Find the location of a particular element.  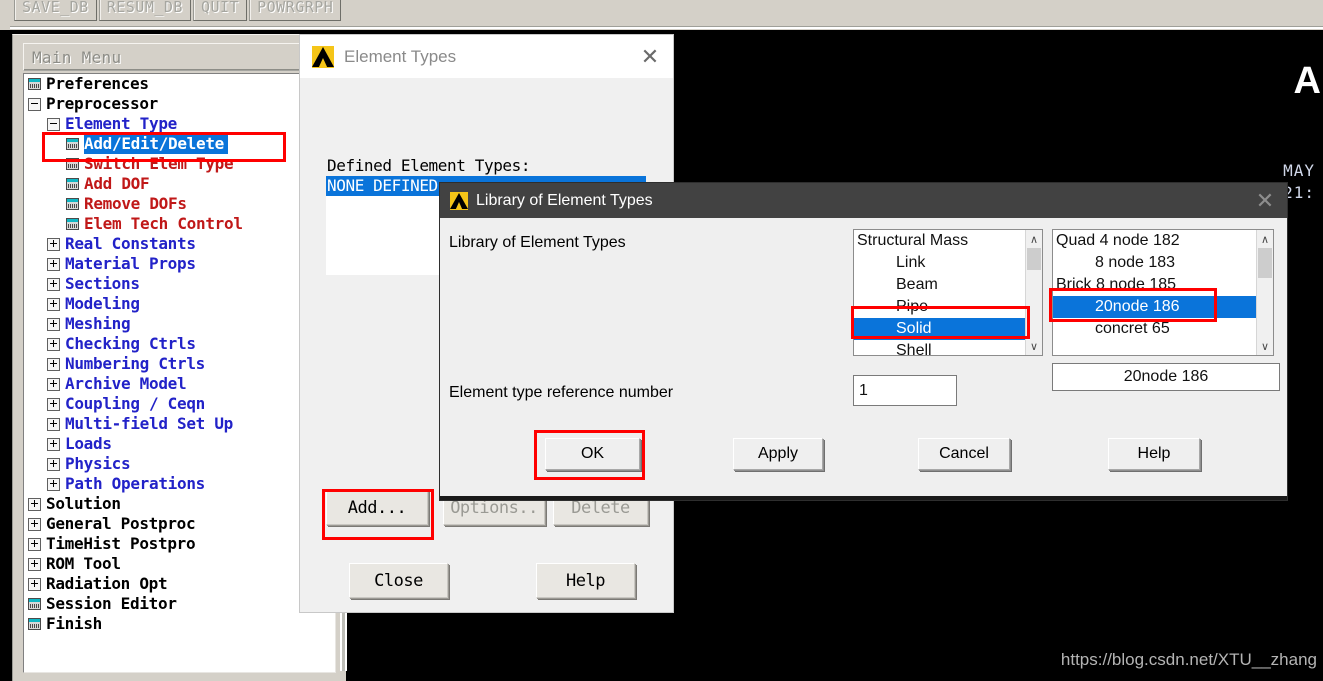

tree-item-multi-field-set-up: Multi-field Set Up is located at coordinates (179, 424).